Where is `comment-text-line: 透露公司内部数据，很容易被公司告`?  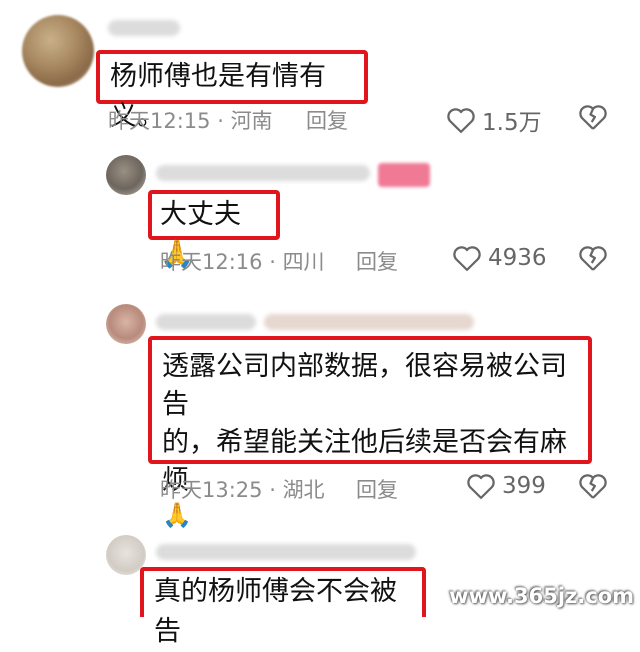 comment-text-line: 透露公司内部数据，很容易被公司告 is located at coordinates (364, 385).